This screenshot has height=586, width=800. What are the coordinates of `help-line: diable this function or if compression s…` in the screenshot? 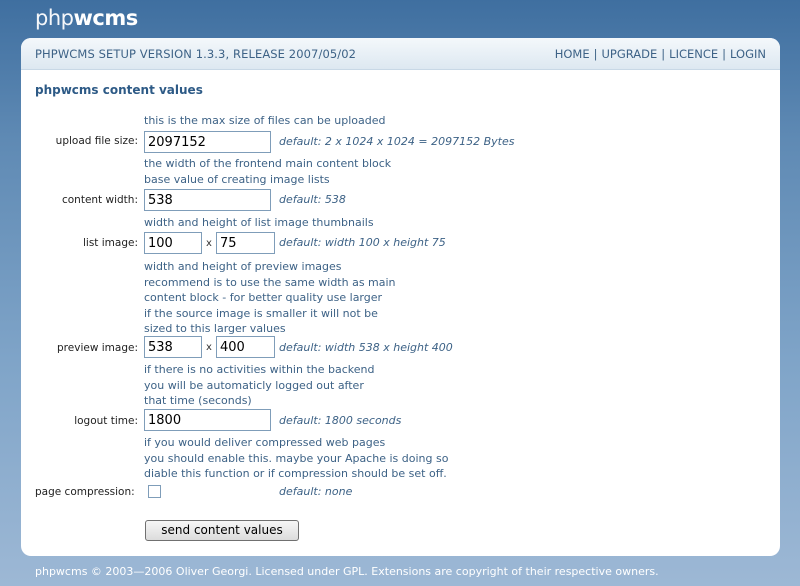 It's located at (295, 473).